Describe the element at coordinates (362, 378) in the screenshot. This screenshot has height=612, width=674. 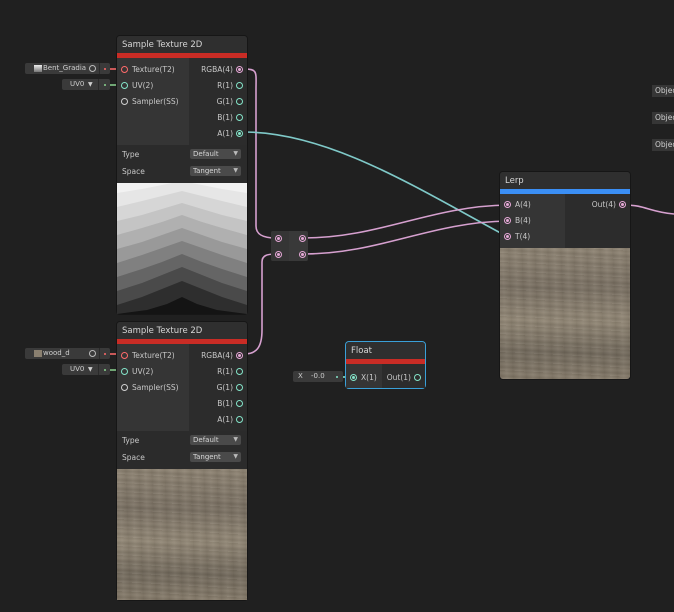
I see `input-port-x: X(1)` at that location.